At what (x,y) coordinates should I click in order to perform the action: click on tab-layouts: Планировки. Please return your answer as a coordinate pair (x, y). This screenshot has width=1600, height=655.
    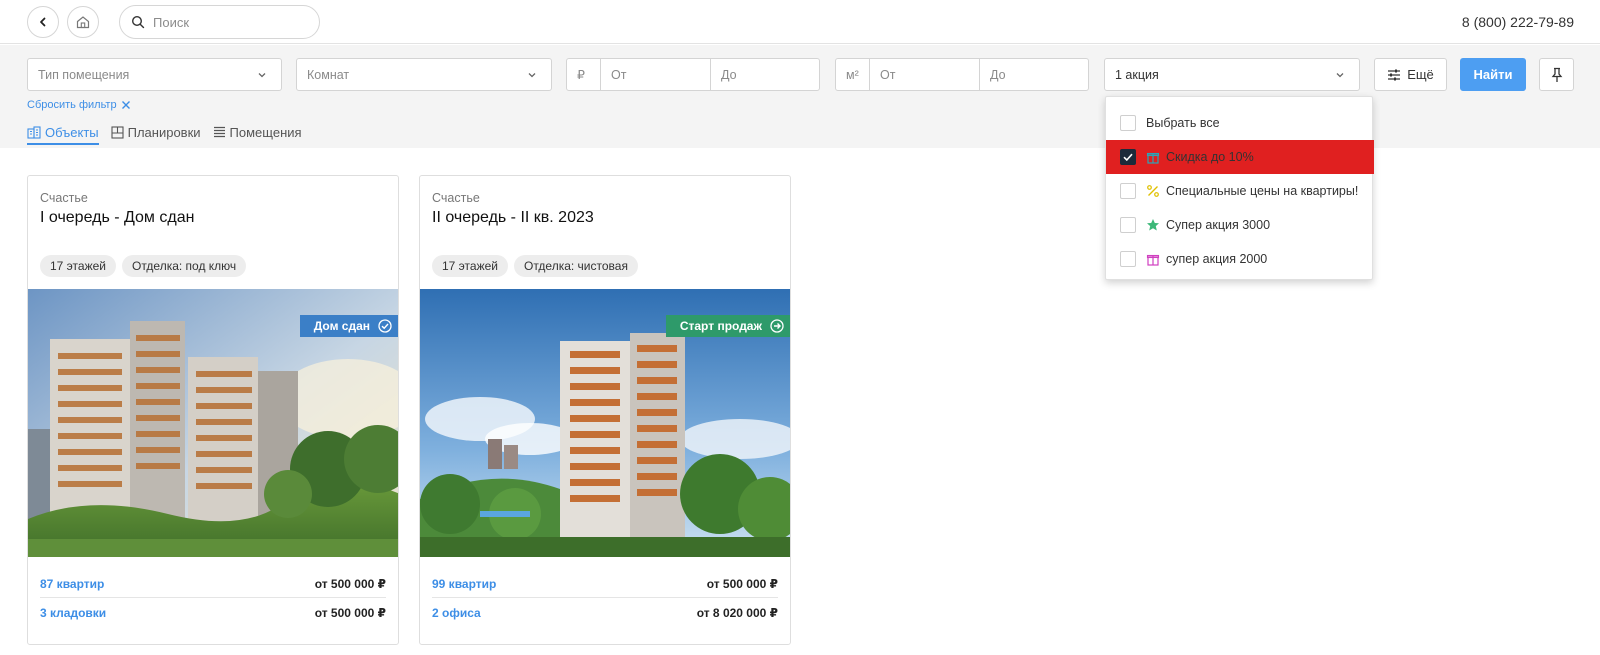
    Looking at the image, I should click on (156, 132).